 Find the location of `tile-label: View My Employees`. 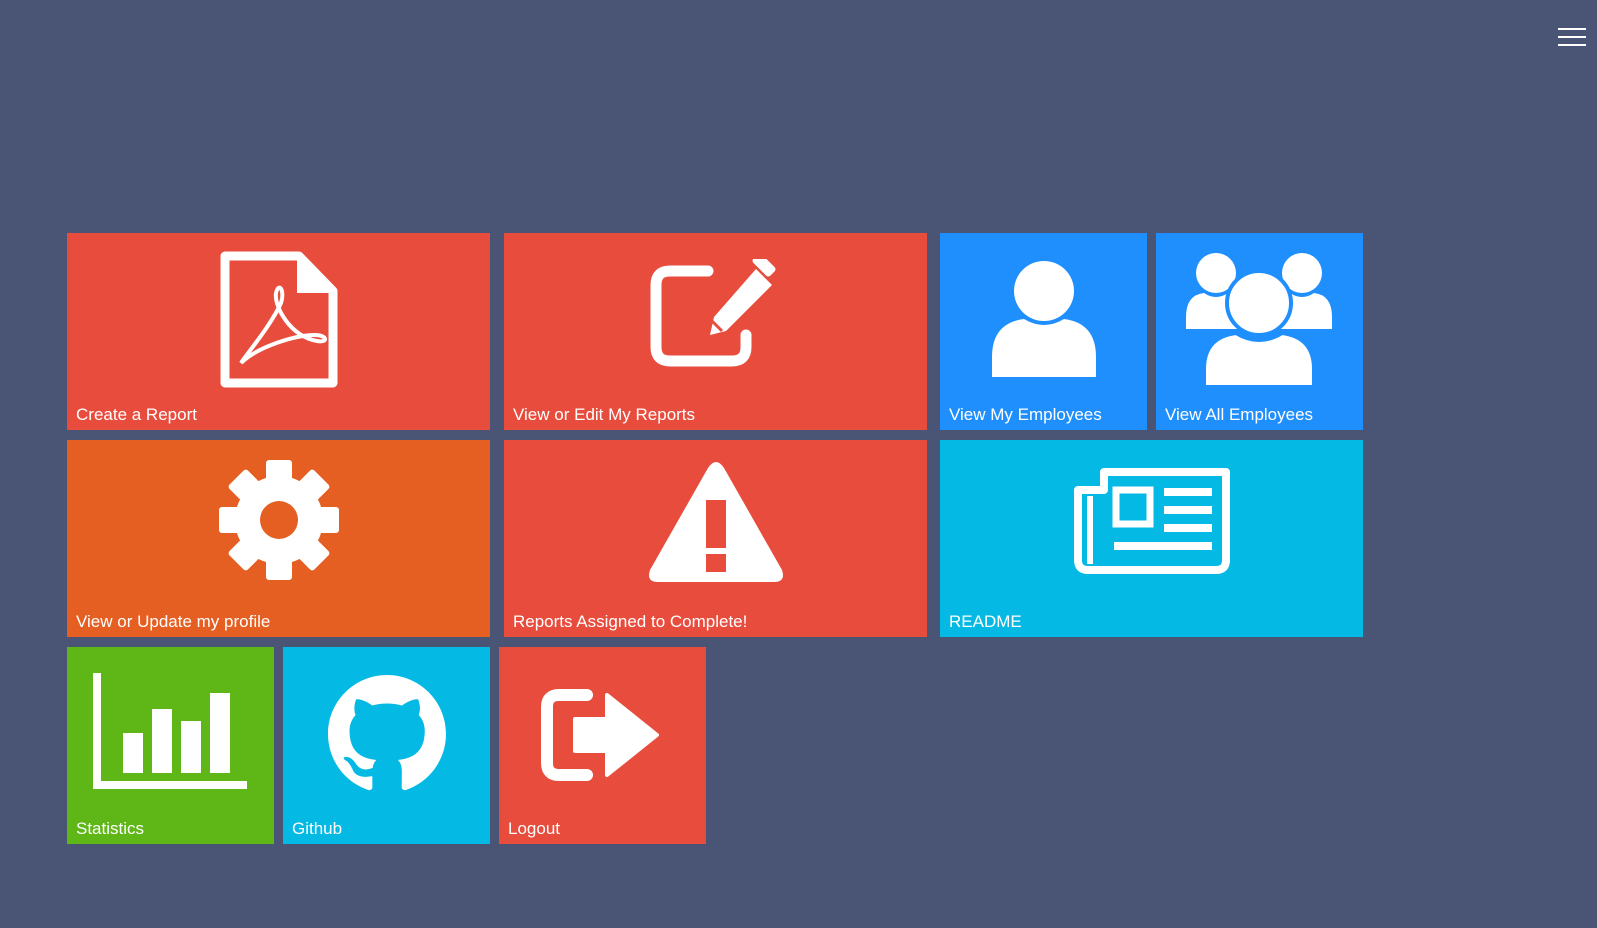

tile-label: View My Employees is located at coordinates (1025, 414).